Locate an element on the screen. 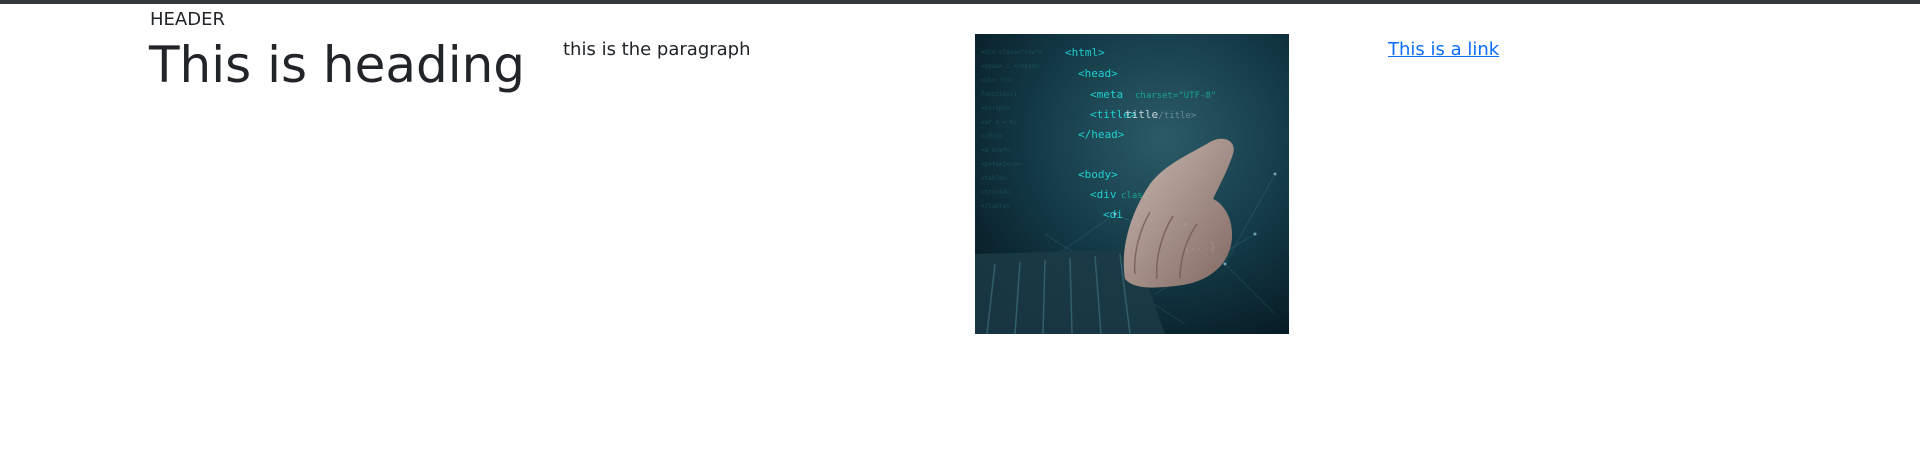 The height and width of the screenshot is (458, 1920). svg-text: <p>text</p> is located at coordinates (1001, 164).